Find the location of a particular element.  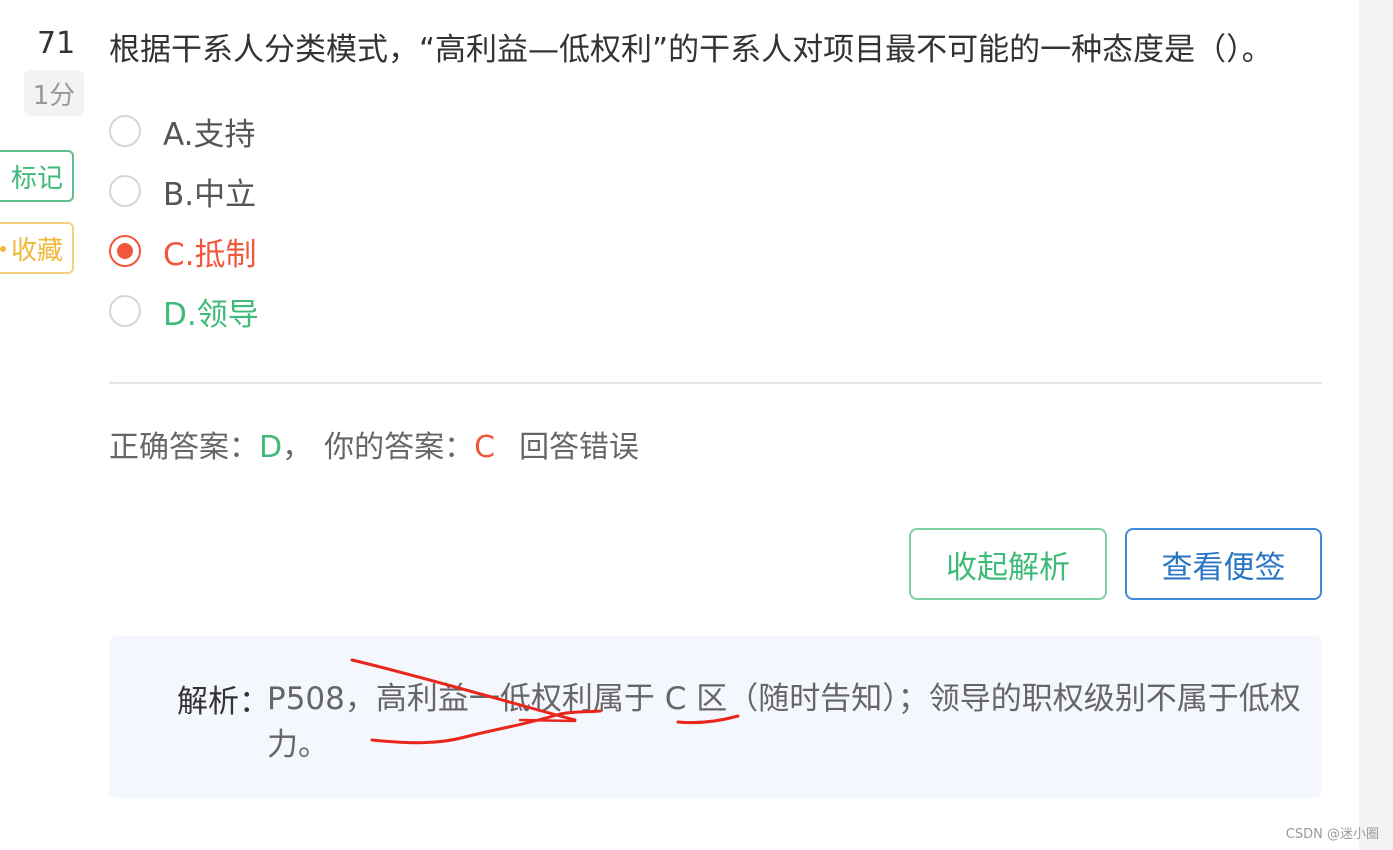

mark-button: 标记 is located at coordinates (37, 176).